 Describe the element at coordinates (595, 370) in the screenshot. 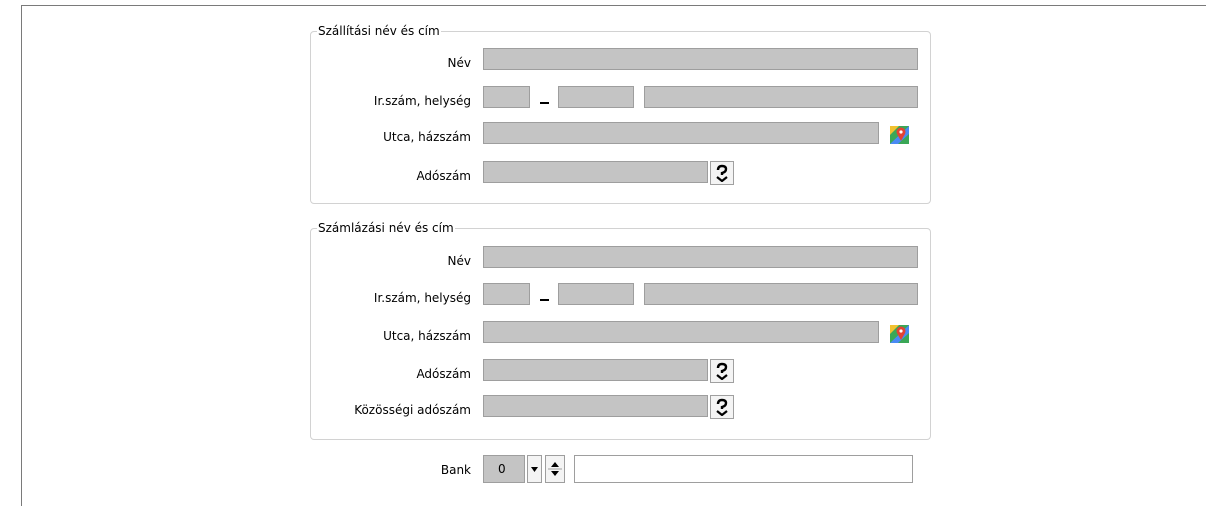

I see `billing-tax-input` at that location.